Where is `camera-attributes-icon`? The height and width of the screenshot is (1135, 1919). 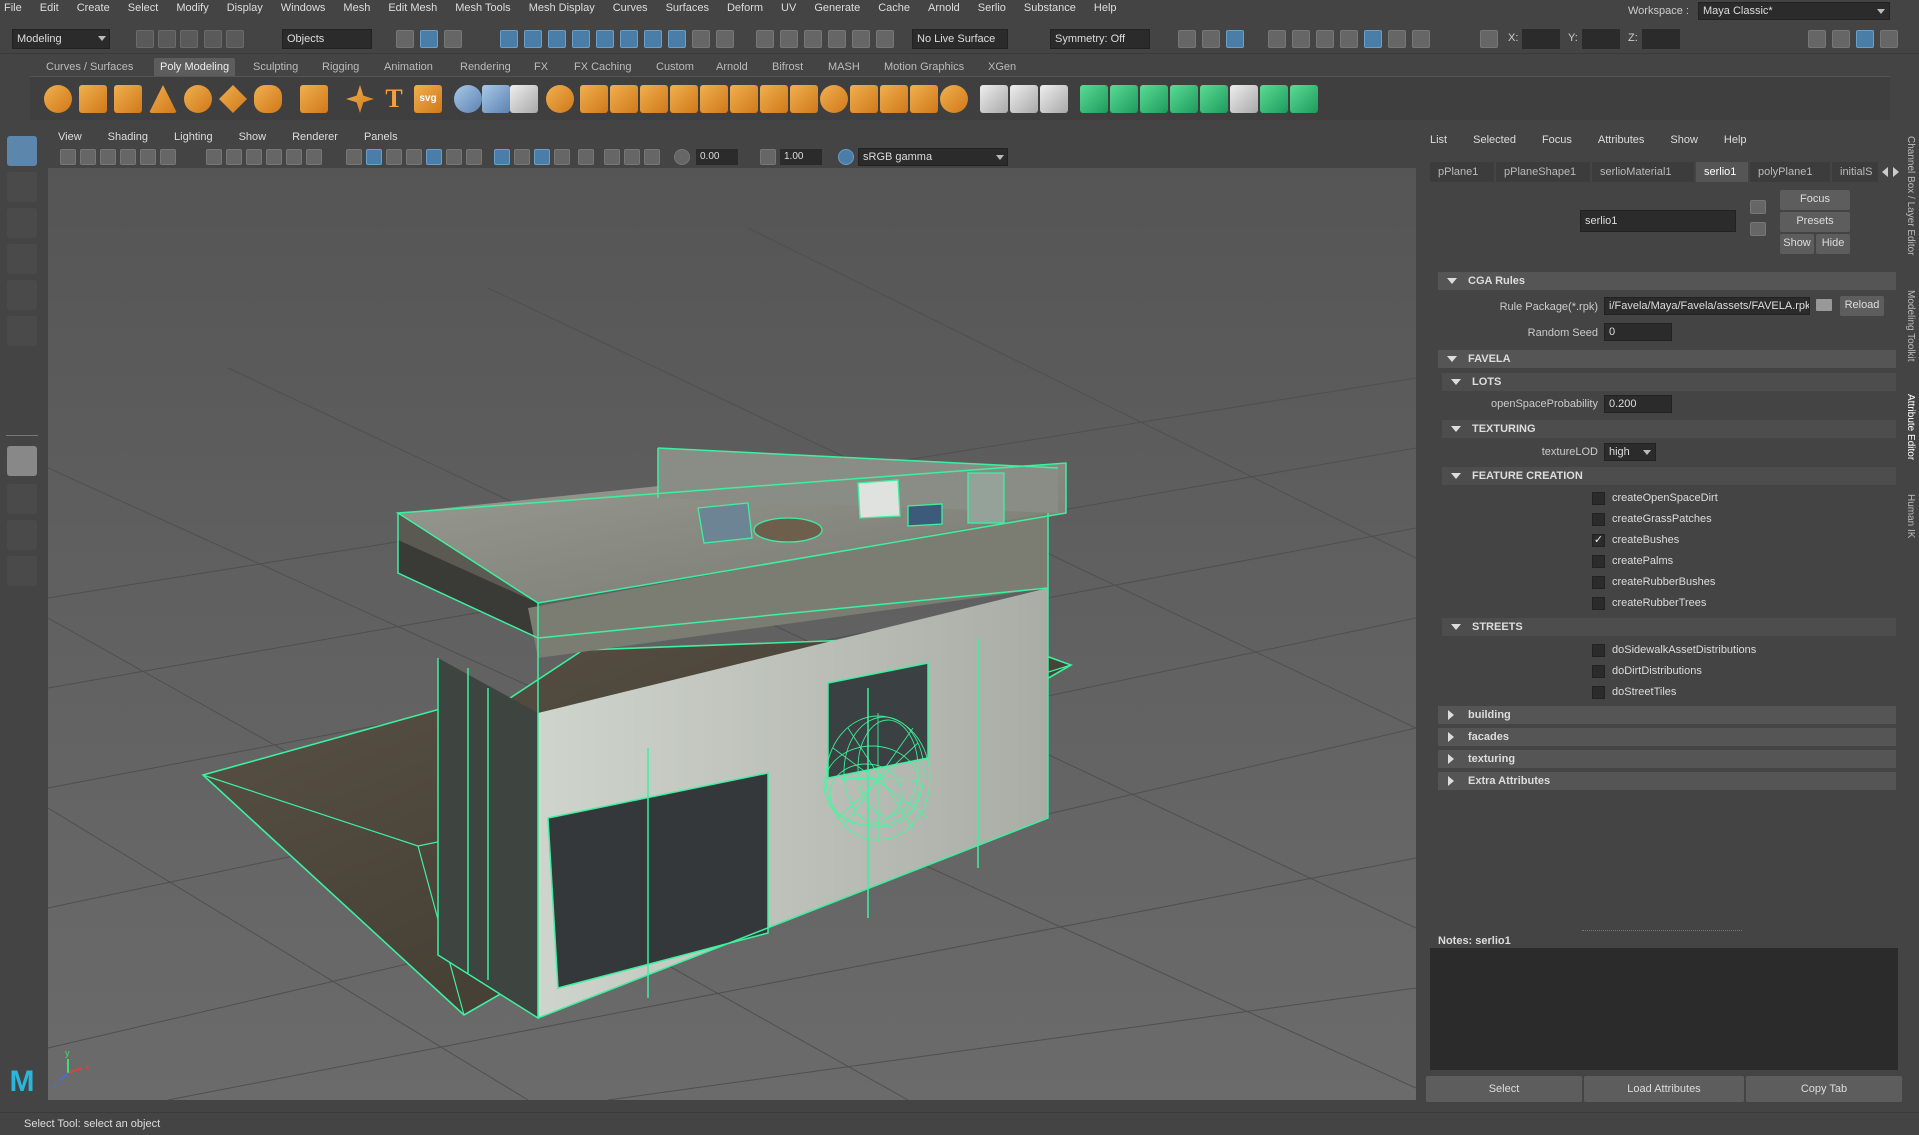
camera-attributes-icon is located at coordinates (88, 157).